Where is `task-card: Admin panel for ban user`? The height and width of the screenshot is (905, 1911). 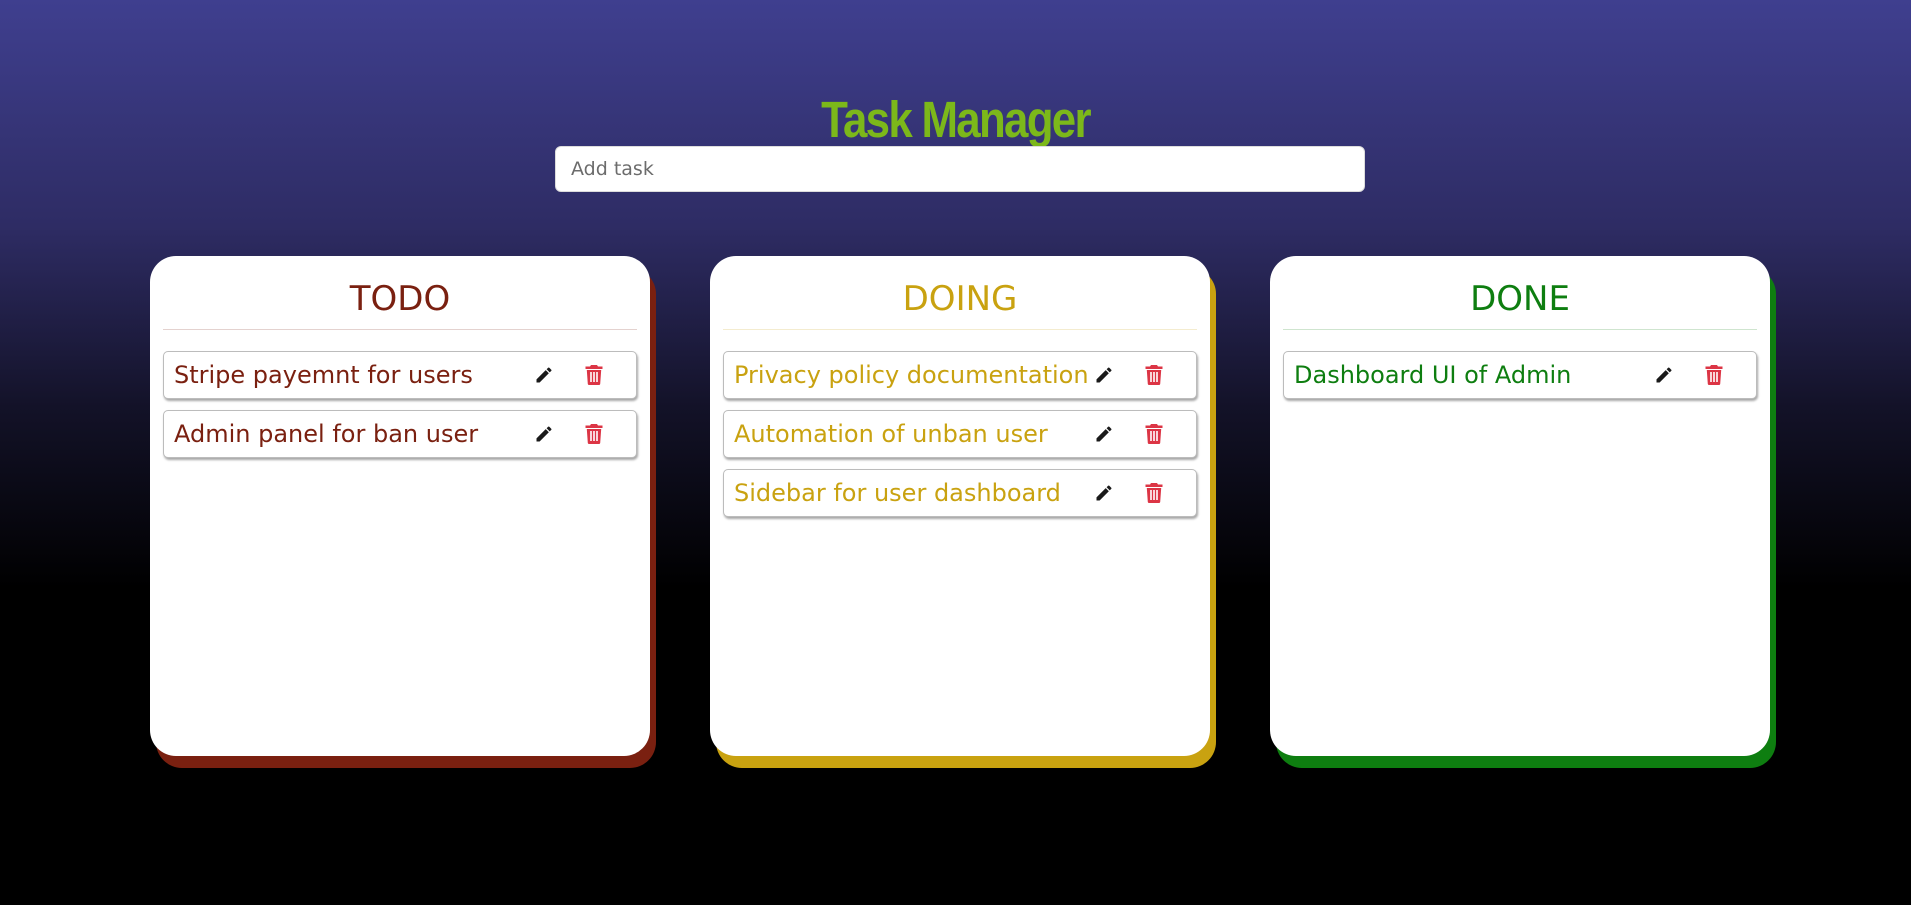
task-card: Admin panel for ban user is located at coordinates (400, 434).